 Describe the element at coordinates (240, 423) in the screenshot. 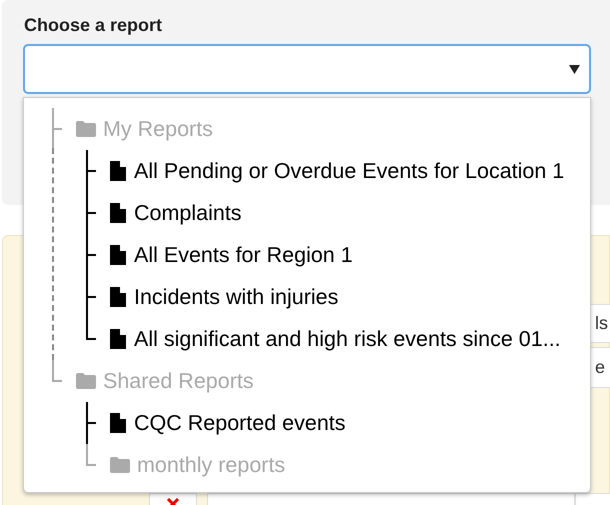

I see `report-item: CQC Reported events` at that location.